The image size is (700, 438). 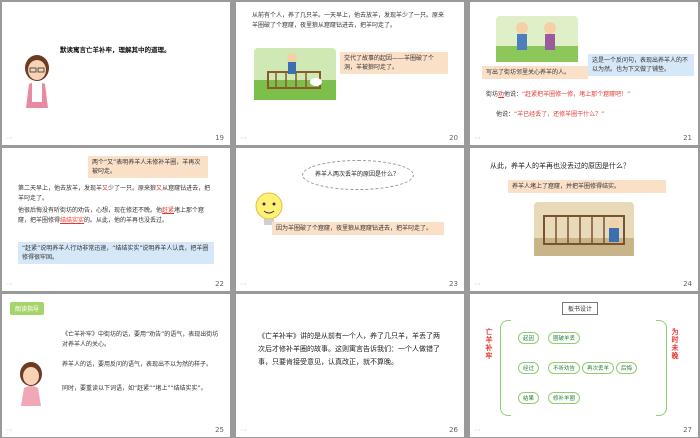 What do you see at coordinates (535, 72) in the screenshot?
I see `caption-box: 写出了街坊邻里关心养羊的人。` at bounding box center [535, 72].